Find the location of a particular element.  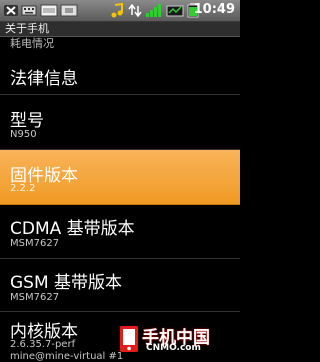

list-item-firmware-version: 固件版本 2.2.2 is located at coordinates (120, 177).